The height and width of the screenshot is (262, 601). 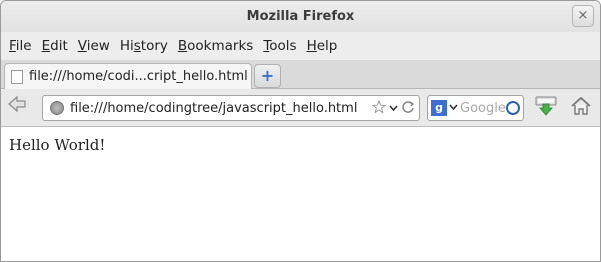 What do you see at coordinates (267, 76) in the screenshot?
I see `new-tab-button: +` at bounding box center [267, 76].